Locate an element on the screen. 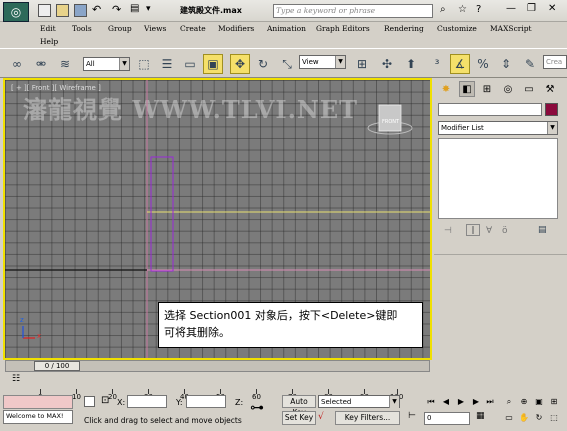 The image size is (567, 431). utilities-tab-icon: ⚒ is located at coordinates (550, 89).